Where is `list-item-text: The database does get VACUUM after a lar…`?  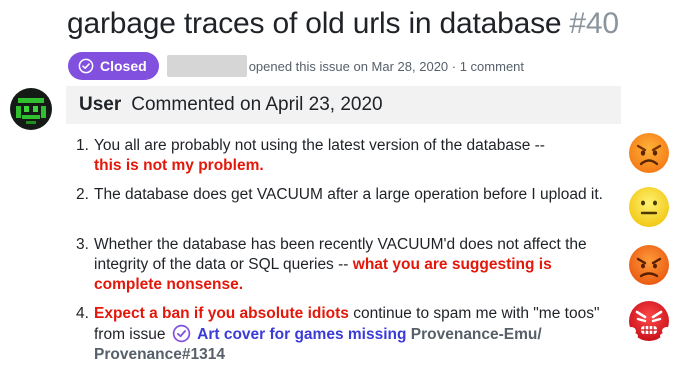 list-item-text: The database does get VACUUM after a lar… is located at coordinates (354, 195).